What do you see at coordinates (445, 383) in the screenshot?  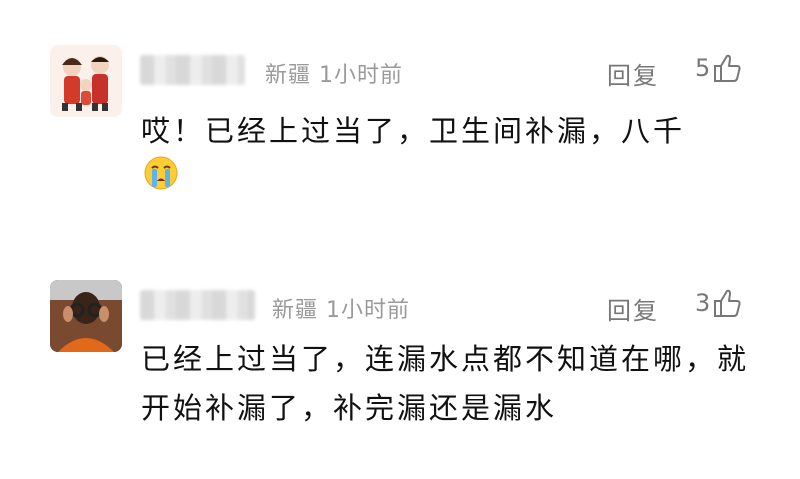 I see `comment-text: 已经上过当了，连漏水点都不知道在哪，就开始补漏了，补完漏还是漏水` at bounding box center [445, 383].